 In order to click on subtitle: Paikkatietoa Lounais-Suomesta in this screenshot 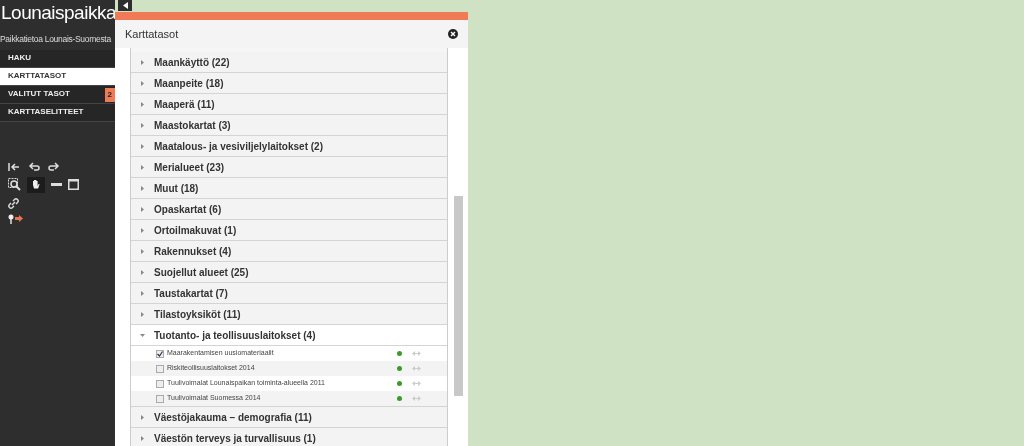, I will do `click(56, 39)`.